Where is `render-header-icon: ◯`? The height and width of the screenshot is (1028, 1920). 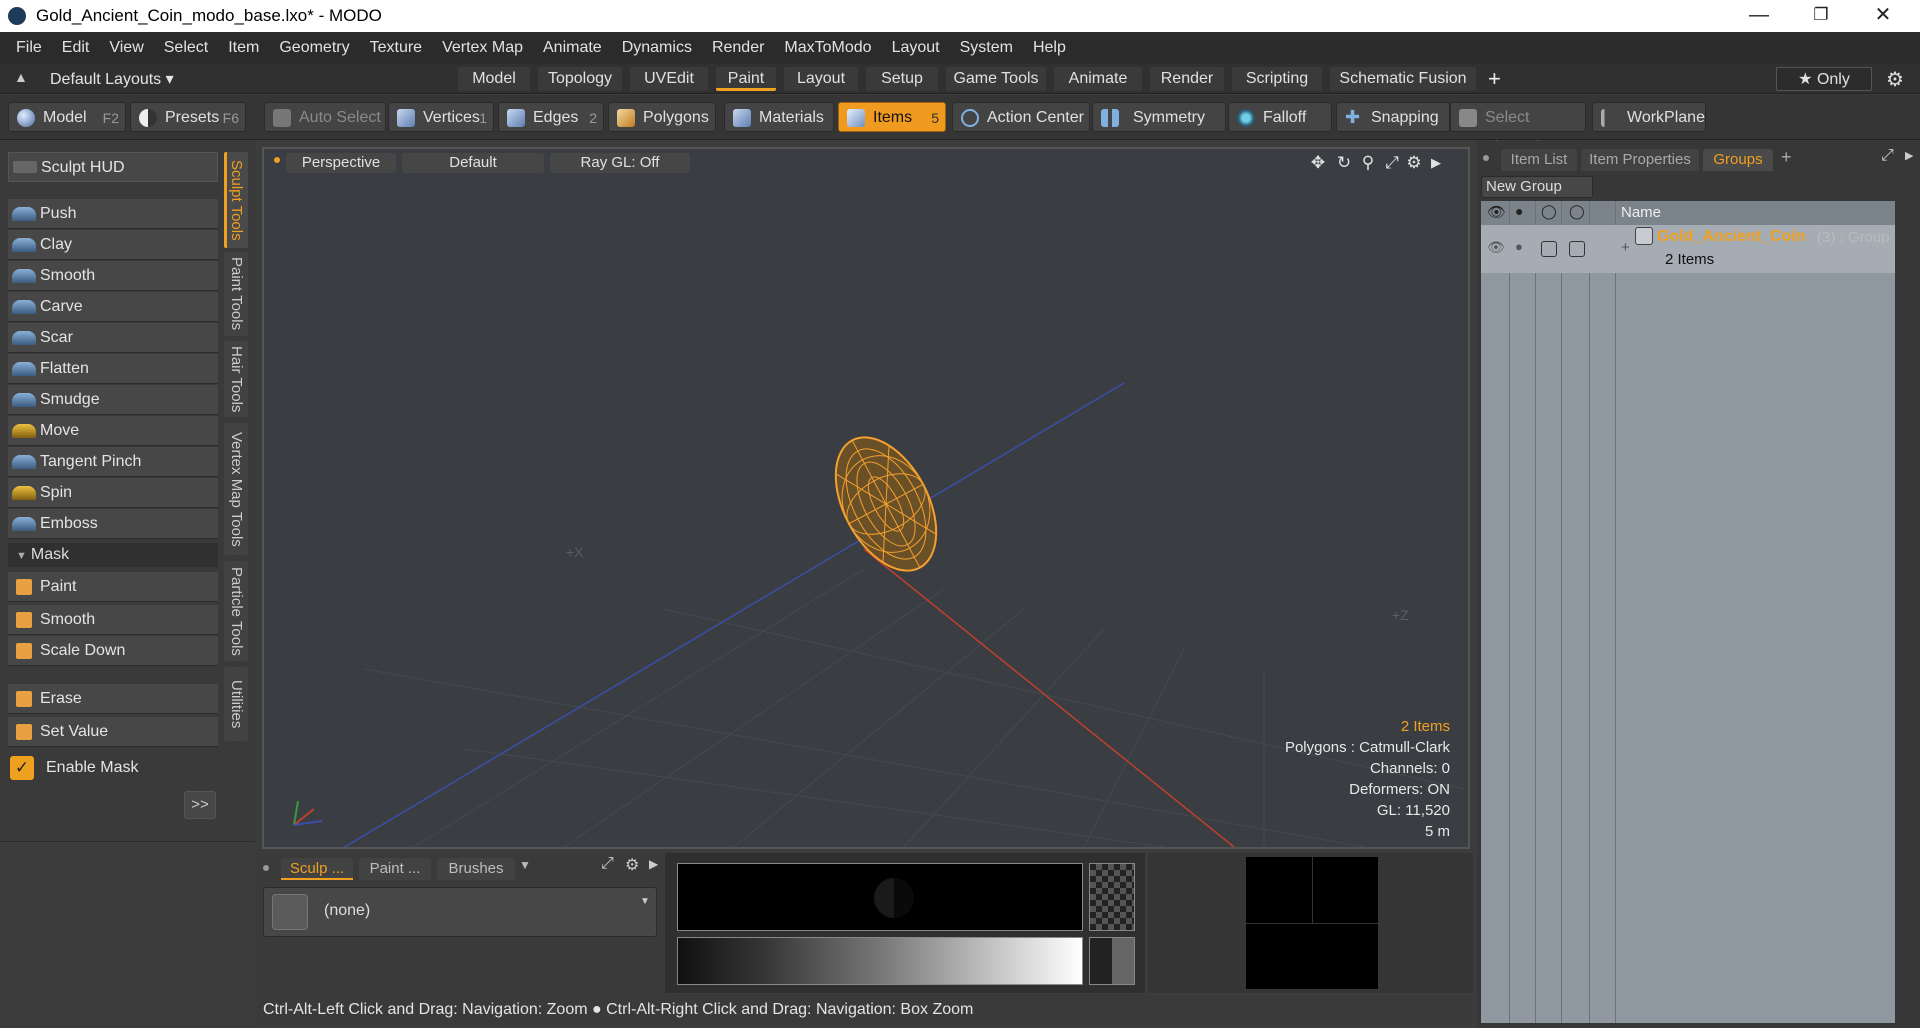 render-header-icon: ◯ is located at coordinates (1549, 211).